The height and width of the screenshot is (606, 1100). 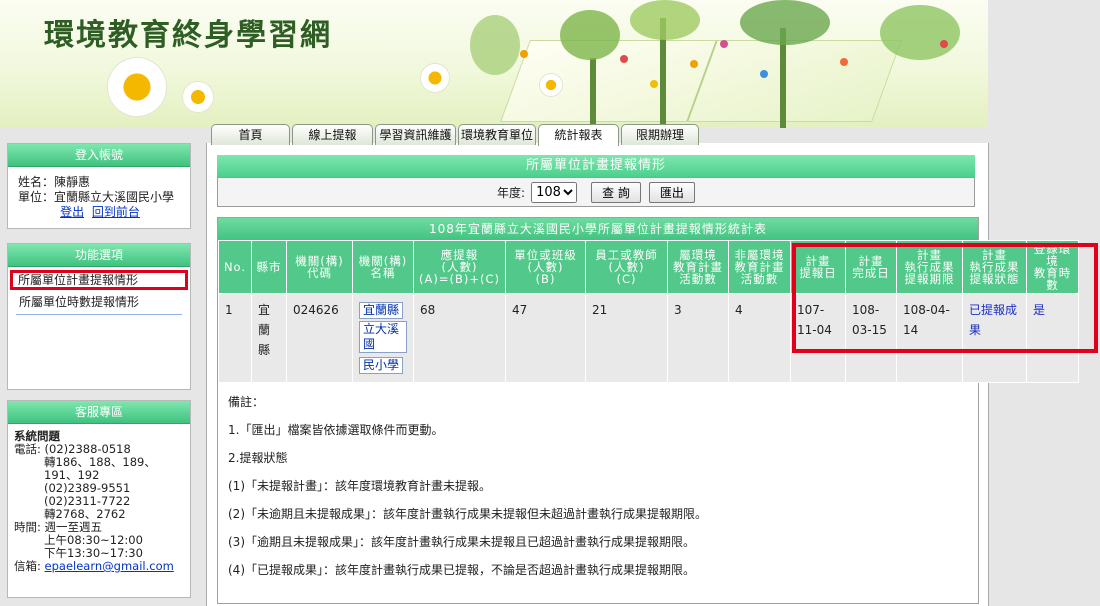 What do you see at coordinates (269, 267) in the screenshot?
I see `col-county: 縣市` at bounding box center [269, 267].